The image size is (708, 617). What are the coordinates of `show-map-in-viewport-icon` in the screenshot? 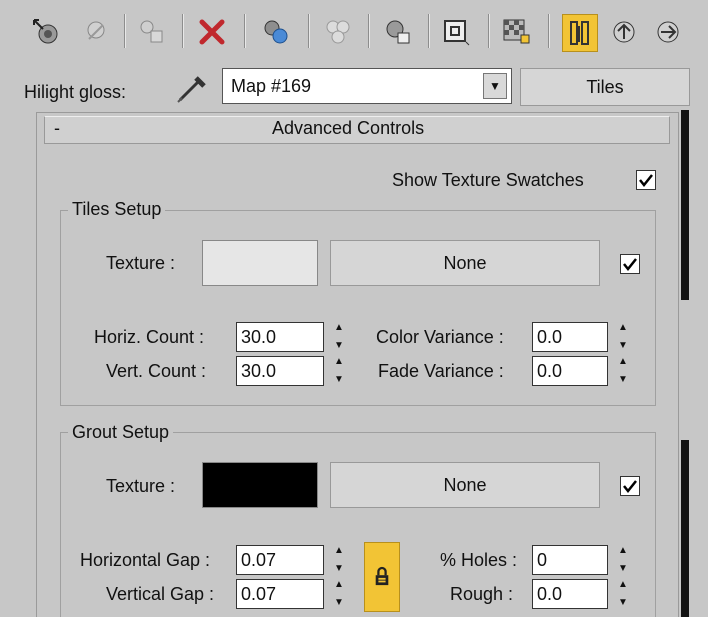 It's located at (516, 32).